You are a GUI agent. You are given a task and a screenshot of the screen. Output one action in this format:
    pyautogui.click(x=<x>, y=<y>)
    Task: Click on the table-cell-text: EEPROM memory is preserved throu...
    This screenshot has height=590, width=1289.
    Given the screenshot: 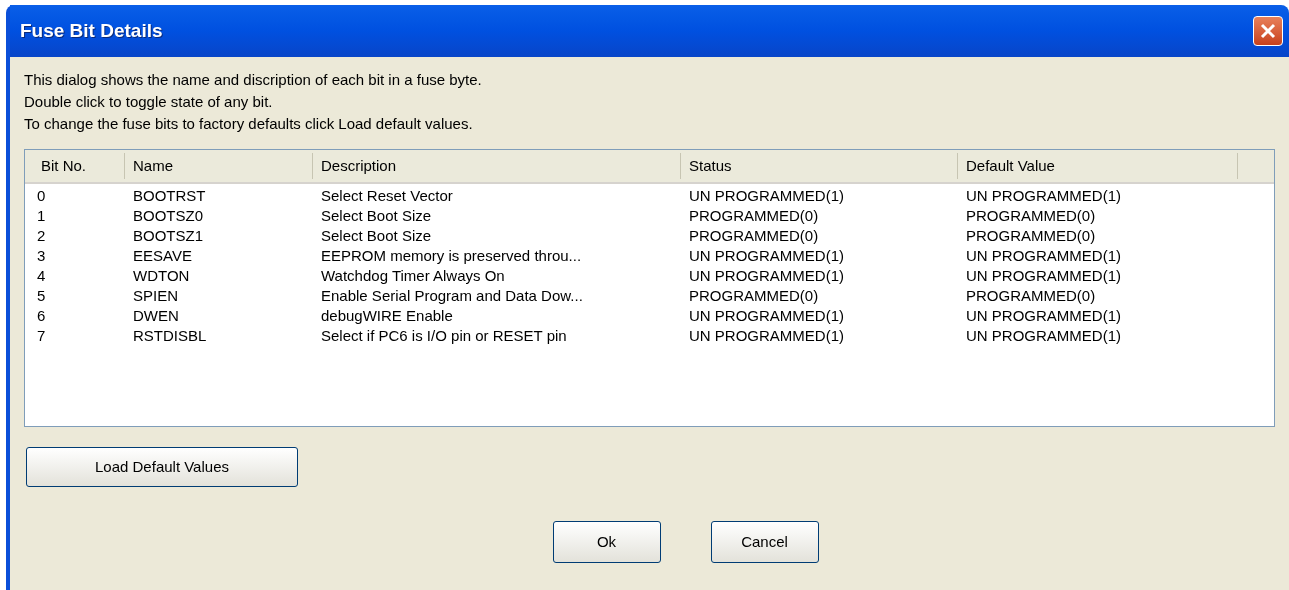 What is the action you would take?
    pyautogui.click(x=451, y=255)
    